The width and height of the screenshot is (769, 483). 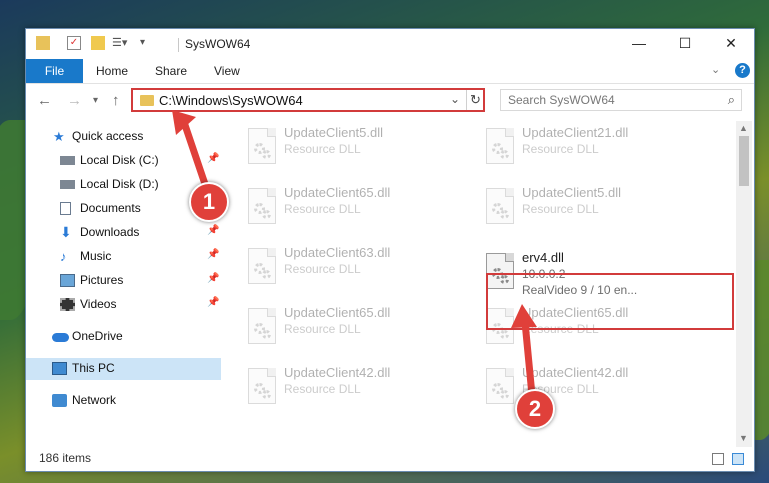 What do you see at coordinates (119, 160) in the screenshot?
I see `sidebar-item-label: Local Disk (C:)` at bounding box center [119, 160].